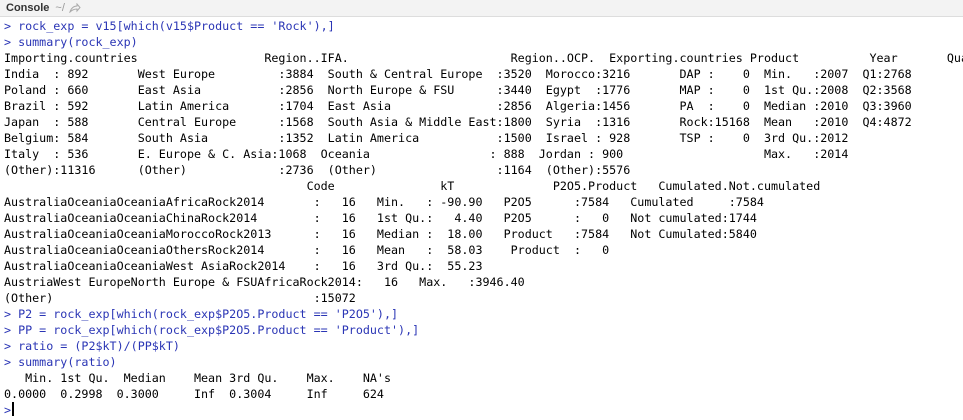 The image size is (963, 420). What do you see at coordinates (92, 346) in the screenshot?
I see `console-command-line: > ratio = (P2$kT)/(PP$kT)` at bounding box center [92, 346].